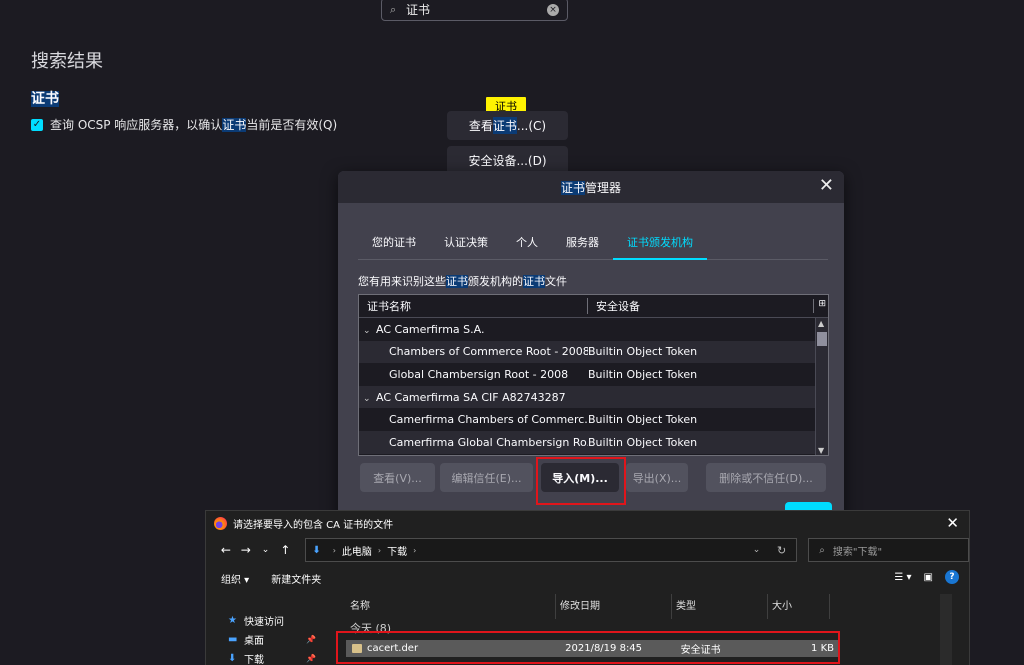 The height and width of the screenshot is (665, 1024). What do you see at coordinates (507, 125) in the screenshot?
I see `view-certificates-button: 查看 证书 ...(C)` at bounding box center [507, 125].